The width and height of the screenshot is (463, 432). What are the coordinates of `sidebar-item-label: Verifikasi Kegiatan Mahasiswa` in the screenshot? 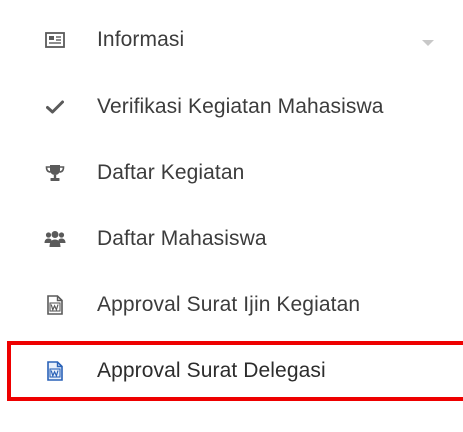 It's located at (240, 106).